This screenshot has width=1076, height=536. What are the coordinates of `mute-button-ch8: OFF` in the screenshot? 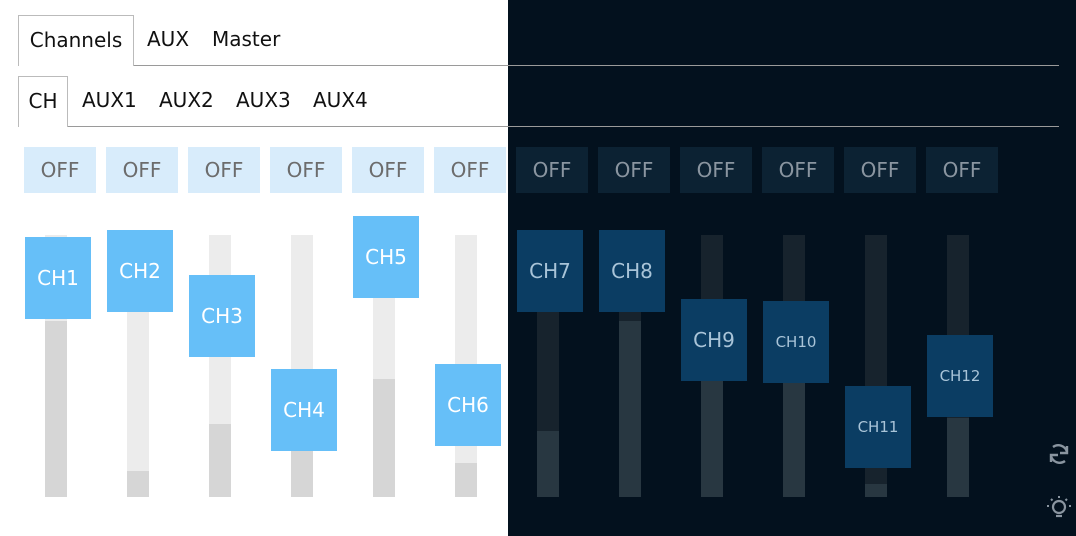 It's located at (634, 170).